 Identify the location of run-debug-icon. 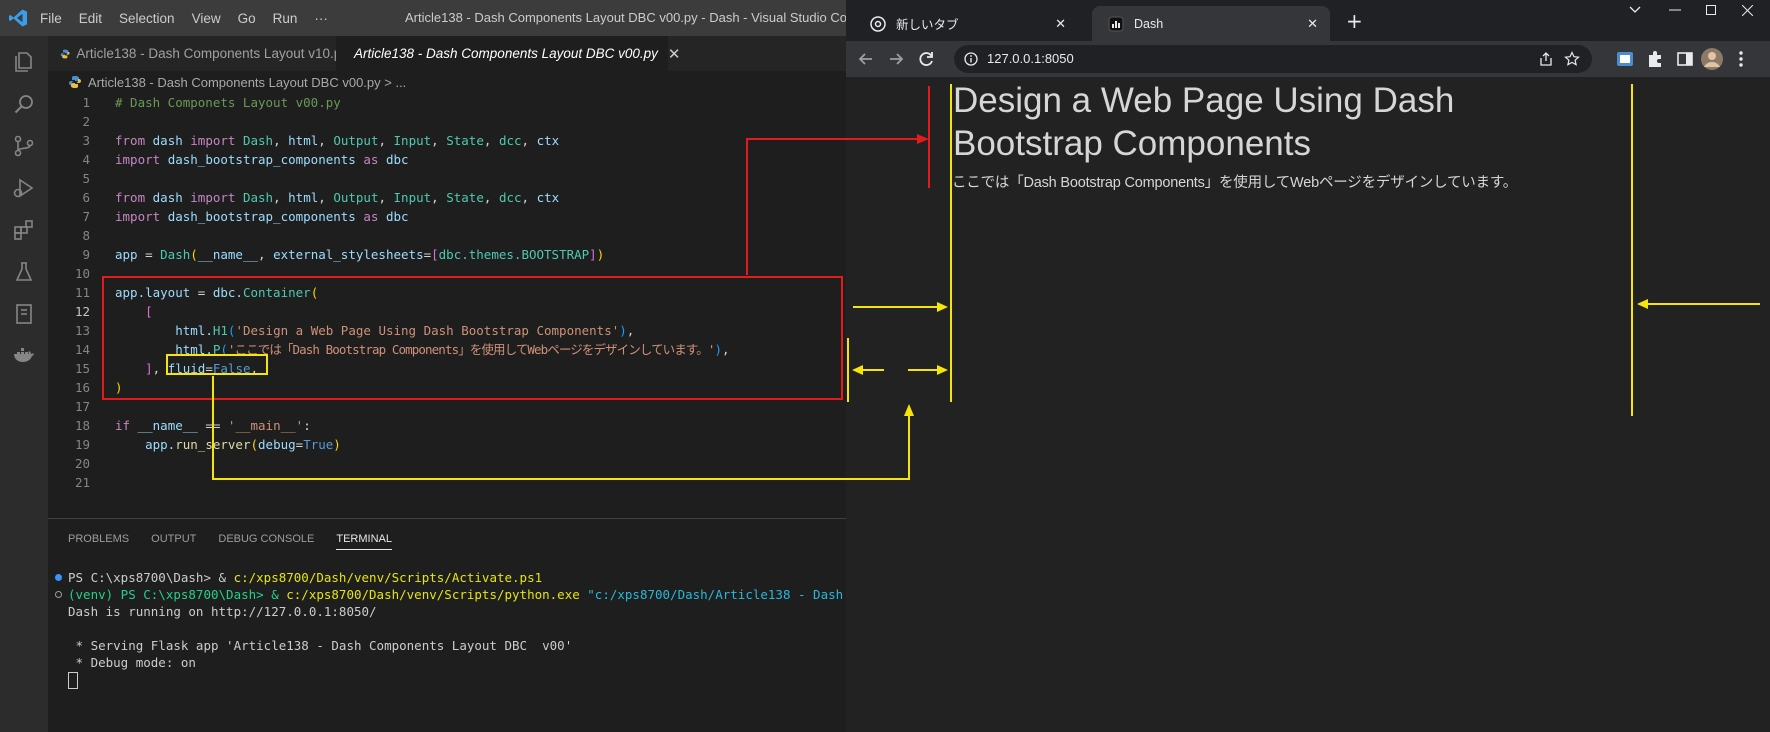
(24, 188).